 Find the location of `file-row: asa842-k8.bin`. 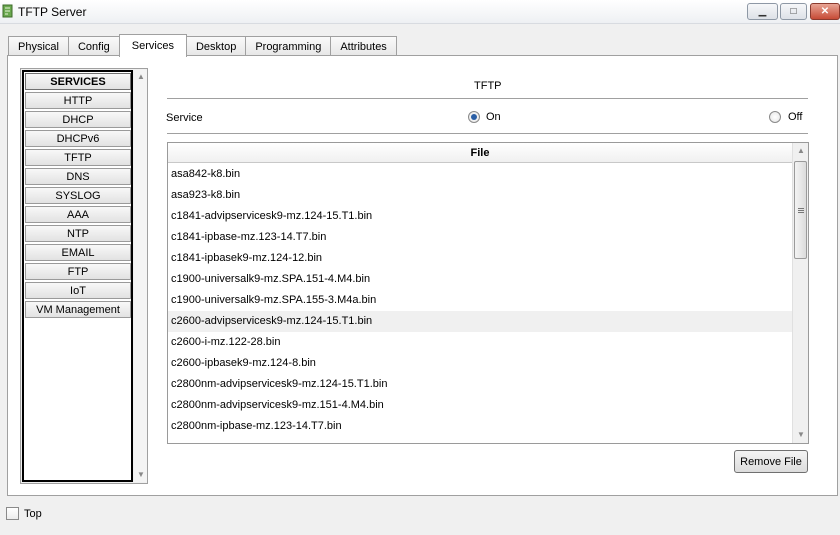

file-row: asa842-k8.bin is located at coordinates (480, 174).